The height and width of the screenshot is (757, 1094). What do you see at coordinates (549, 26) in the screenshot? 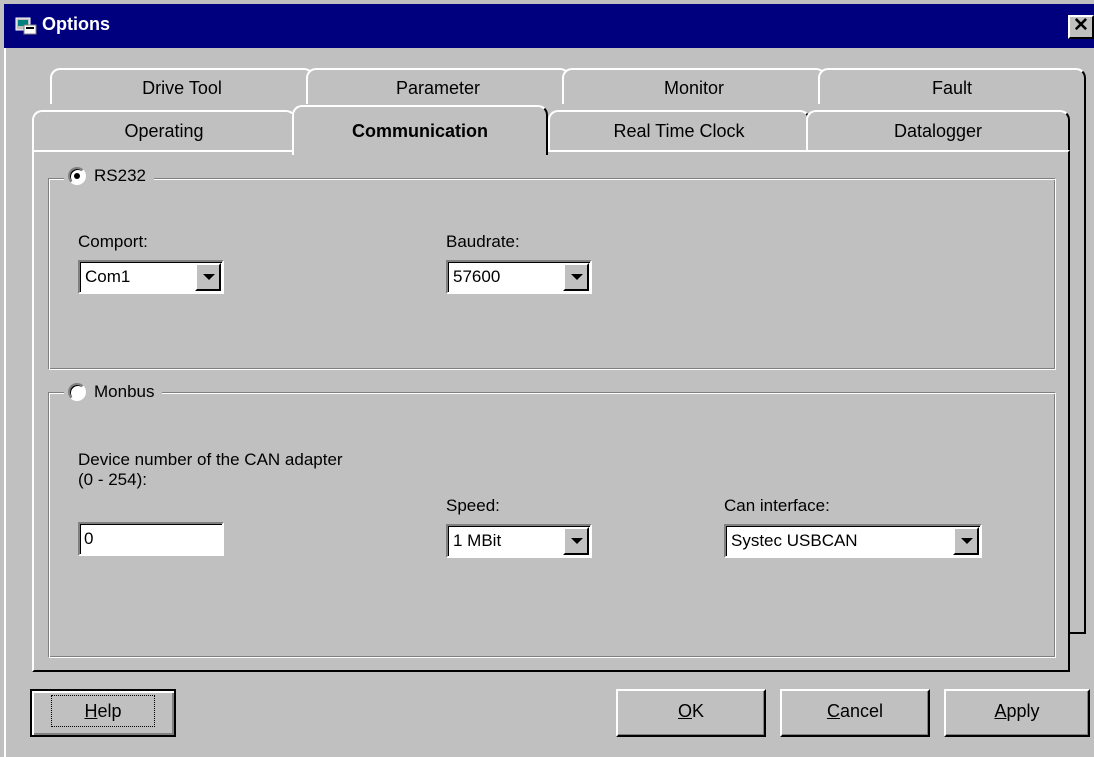
I see `title-bar: Options` at bounding box center [549, 26].